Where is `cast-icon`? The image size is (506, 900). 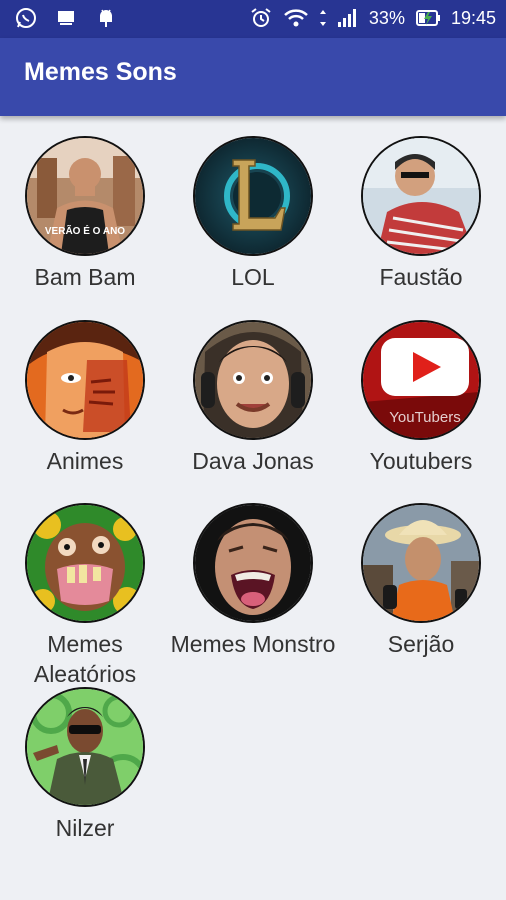 cast-icon is located at coordinates (66, 18).